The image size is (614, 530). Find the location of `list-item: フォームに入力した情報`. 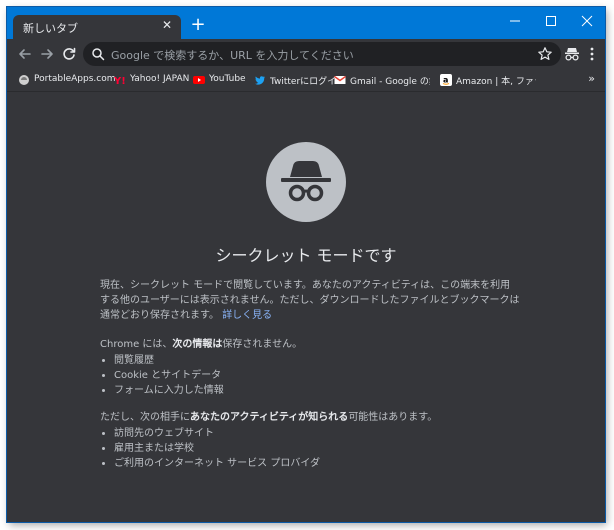

list-item: フォームに入力した情報 is located at coordinates (169, 390).